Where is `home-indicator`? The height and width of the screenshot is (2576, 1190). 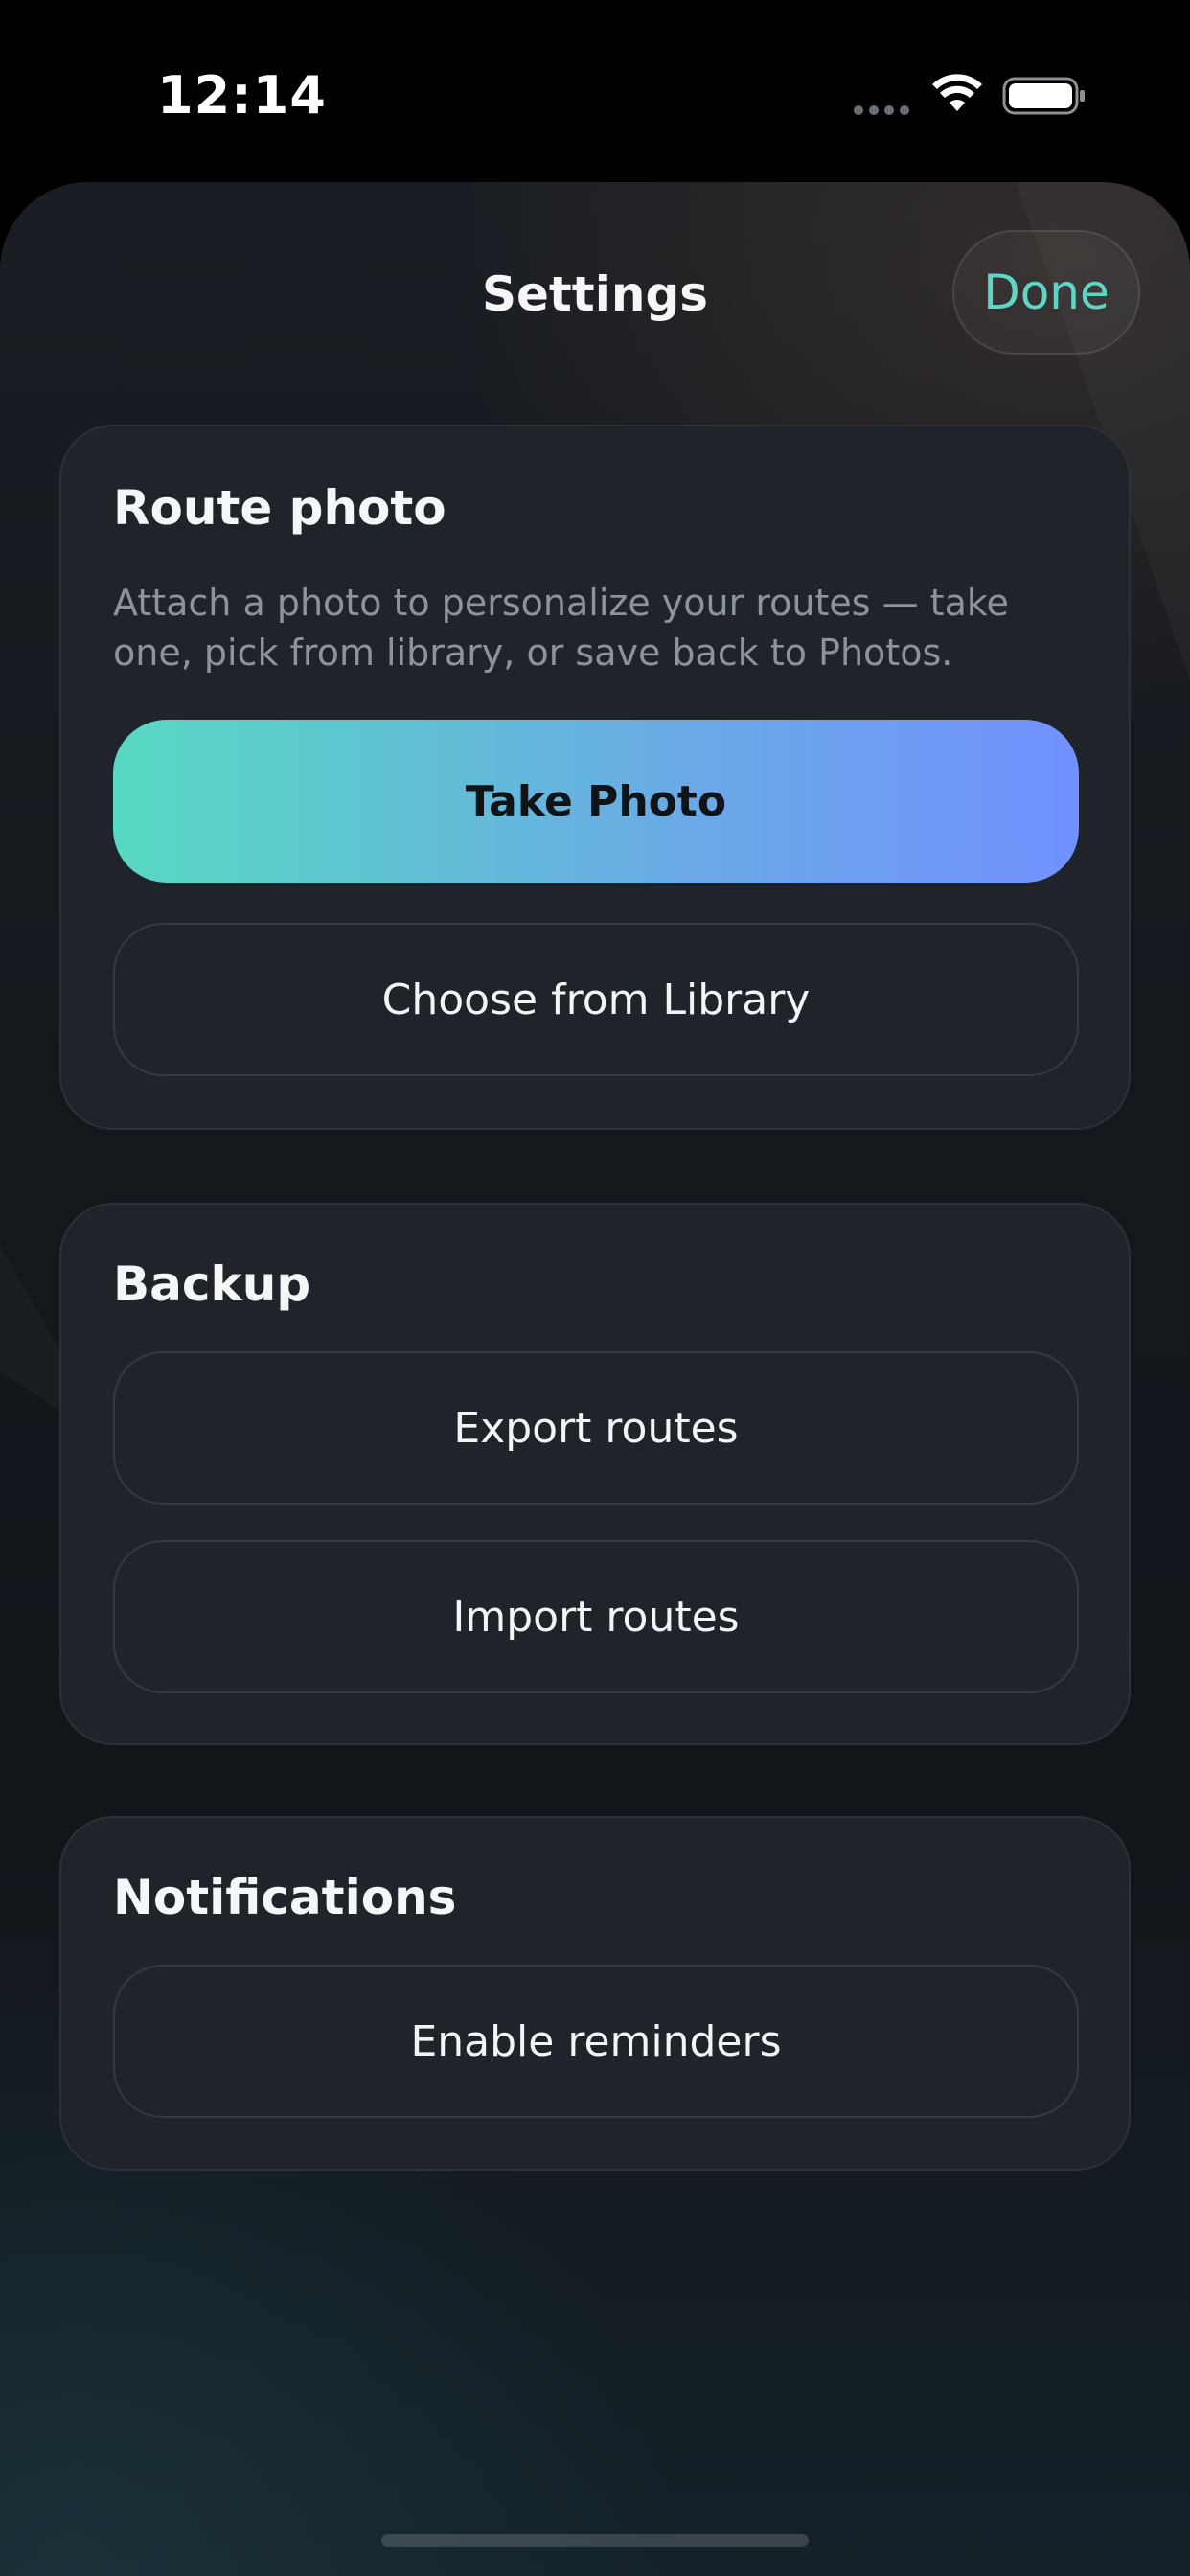
home-indicator is located at coordinates (595, 2540).